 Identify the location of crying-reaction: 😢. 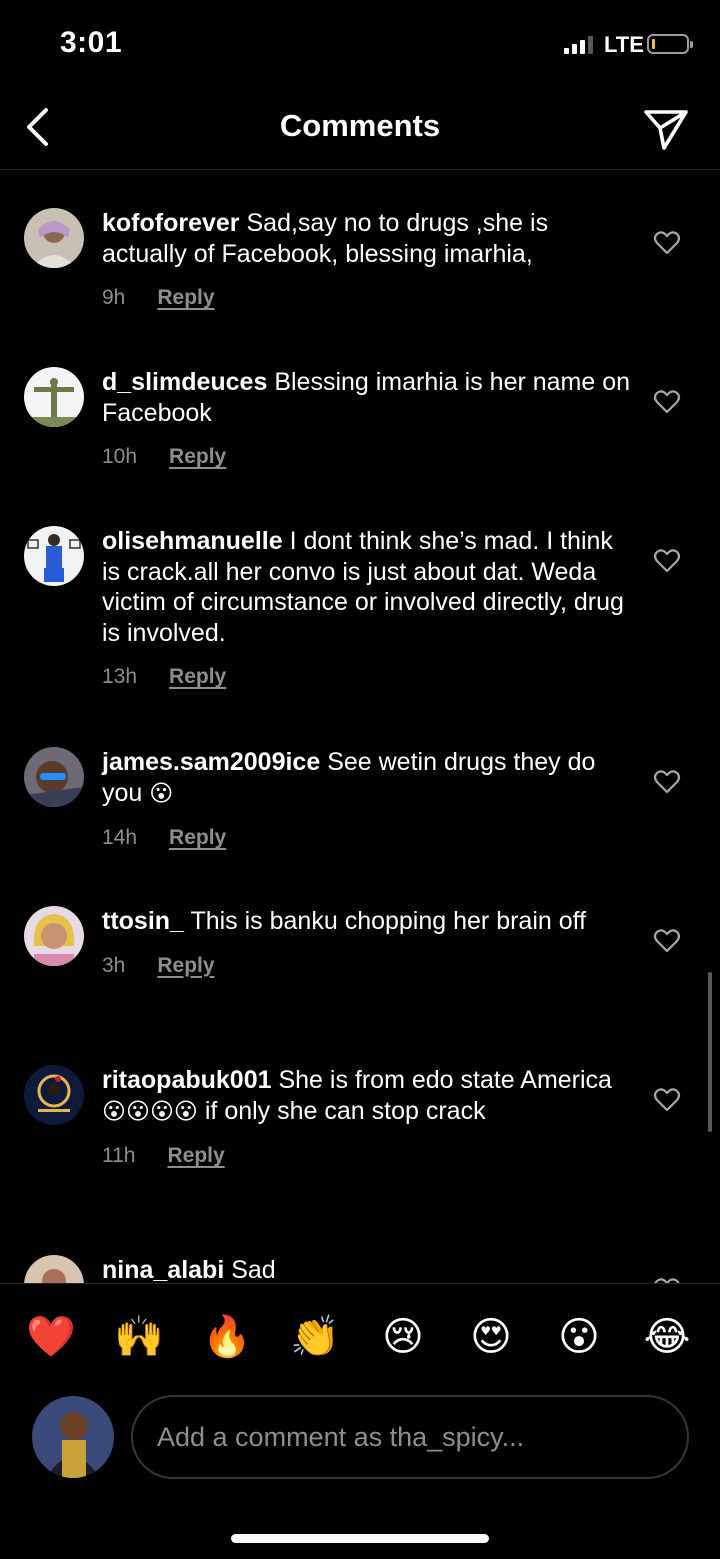
(403, 1337).